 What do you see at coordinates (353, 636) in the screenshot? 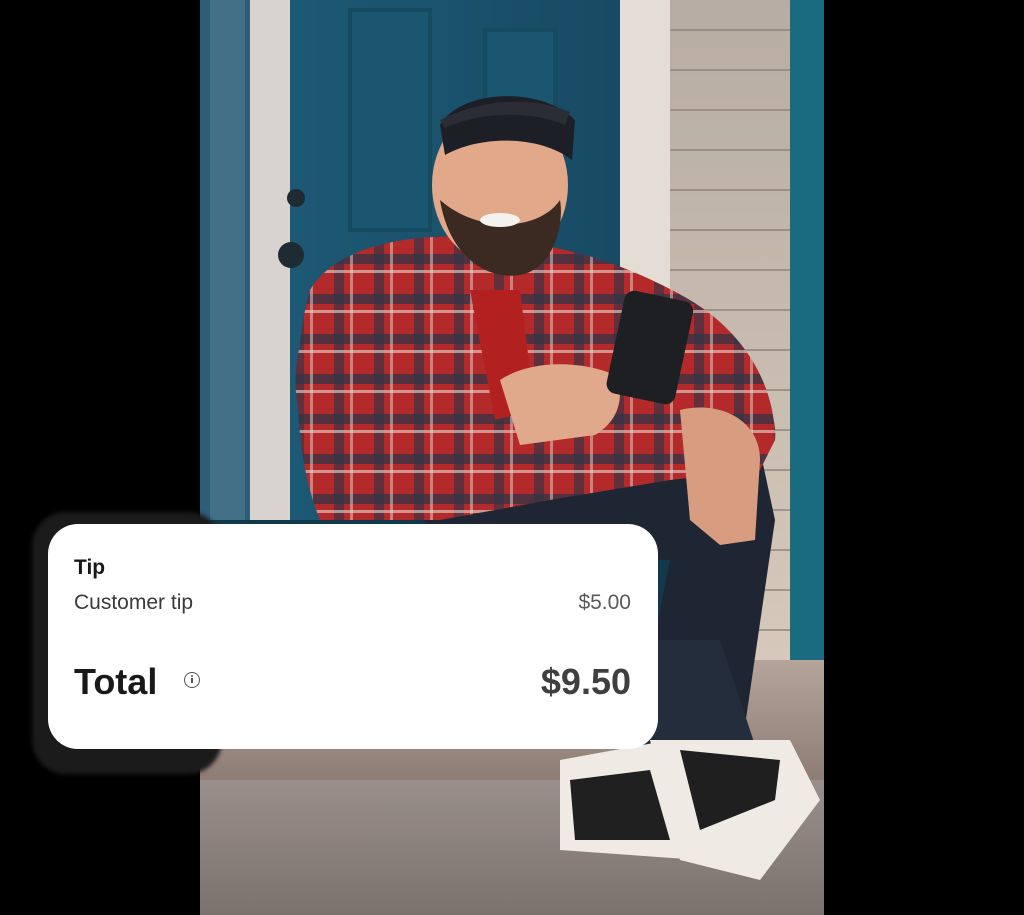
I see `tip-summary-card: Tip Customer tip $5.00 Total $9.50` at bounding box center [353, 636].